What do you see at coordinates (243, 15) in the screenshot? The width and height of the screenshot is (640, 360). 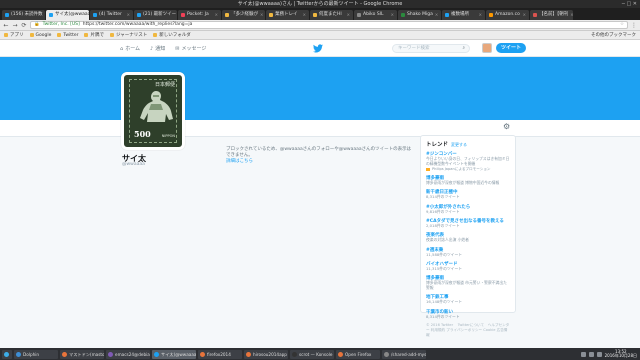 I see `browser-tab: 「多少経験が ×` at bounding box center [243, 15].